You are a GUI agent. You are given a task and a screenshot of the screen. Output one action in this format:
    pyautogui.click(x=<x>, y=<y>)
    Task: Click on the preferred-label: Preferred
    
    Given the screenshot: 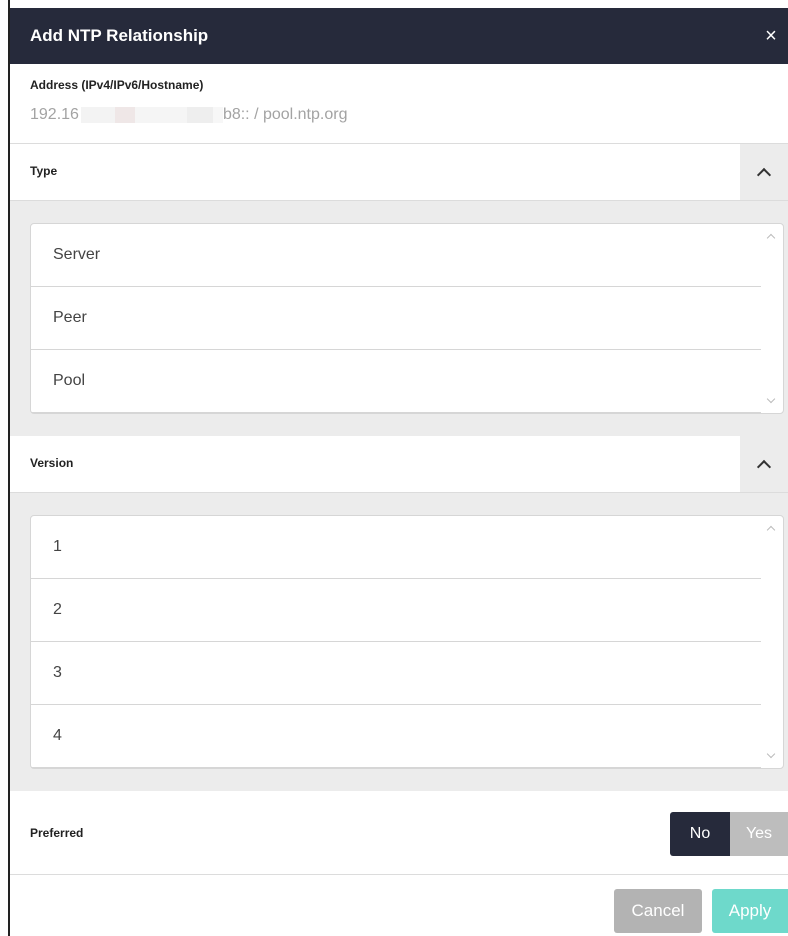 What is the action you would take?
    pyautogui.click(x=57, y=832)
    